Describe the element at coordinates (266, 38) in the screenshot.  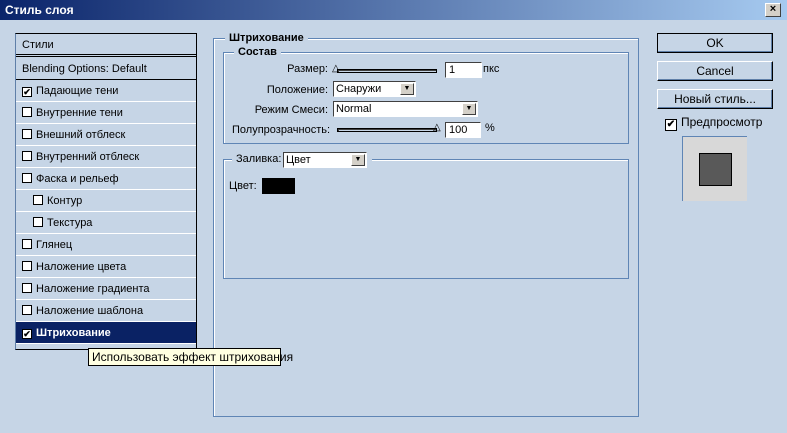
I see `stroke-title: Штрихование` at that location.